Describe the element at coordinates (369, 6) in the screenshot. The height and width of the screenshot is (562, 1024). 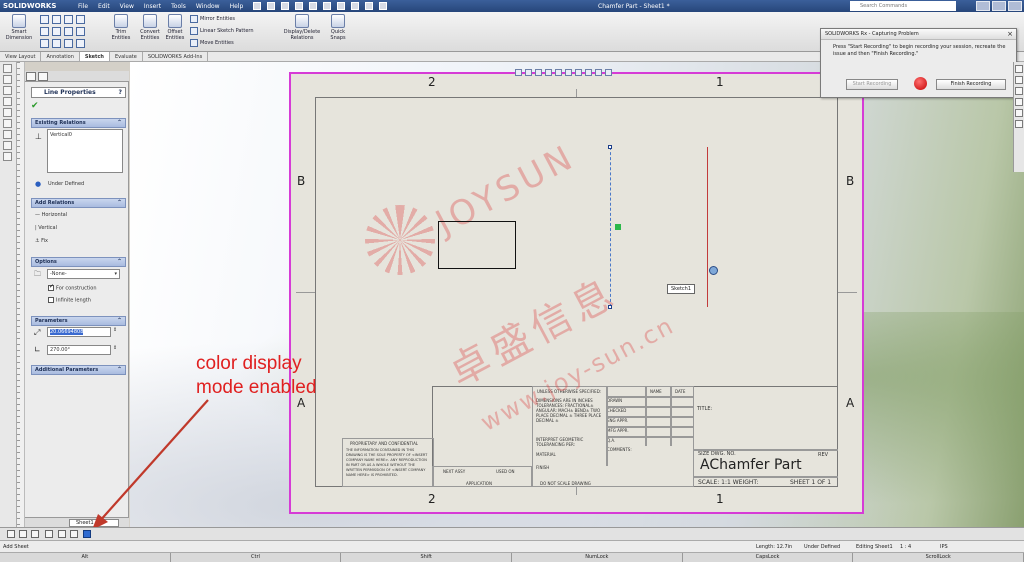
I see `file-properties-icon` at that location.